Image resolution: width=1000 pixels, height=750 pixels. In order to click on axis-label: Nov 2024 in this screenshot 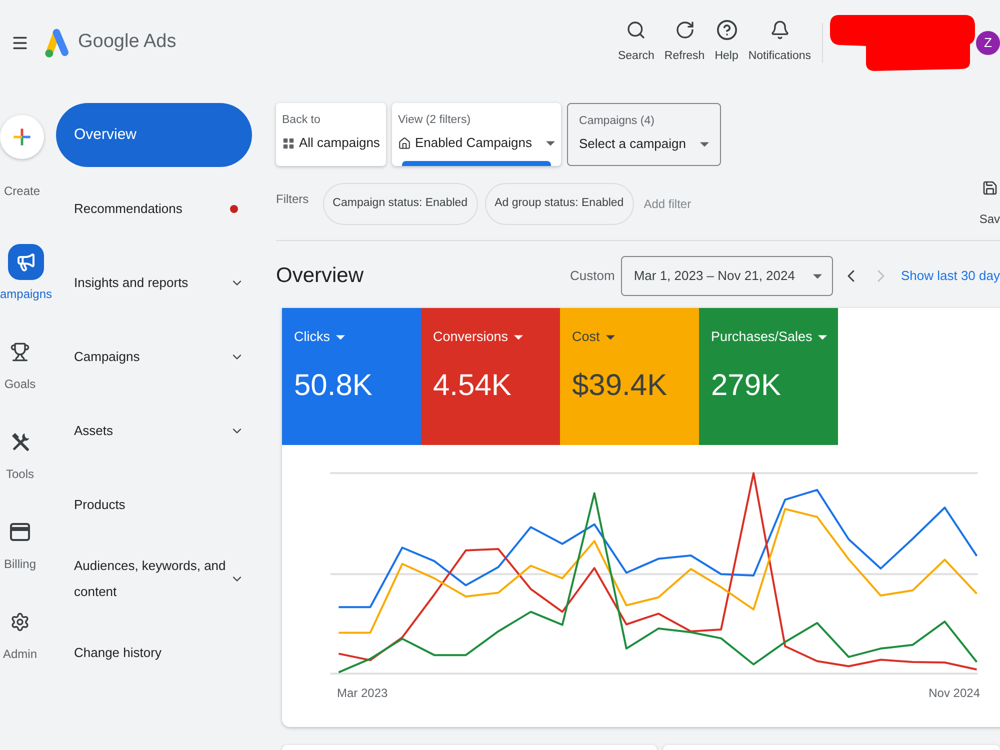, I will do `click(954, 693)`.